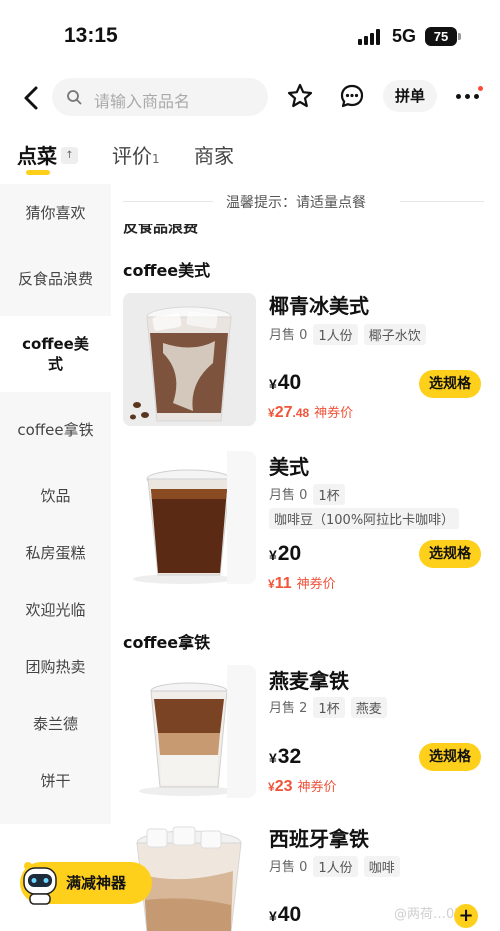 This screenshot has height=931, width=500. Describe the element at coordinates (91, 35) in the screenshot. I see `status-time: 13:15` at that location.